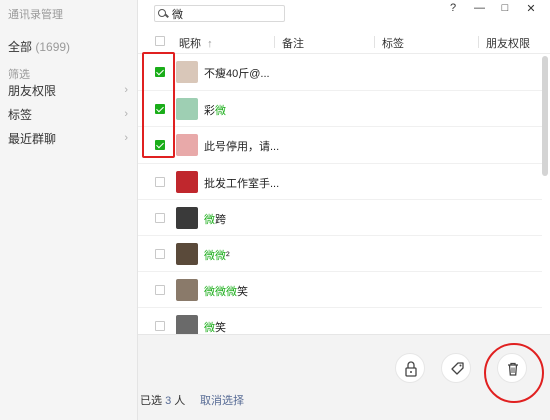  Describe the element at coordinates (209, 111) in the screenshot. I see `name-text: 彩` at that location.